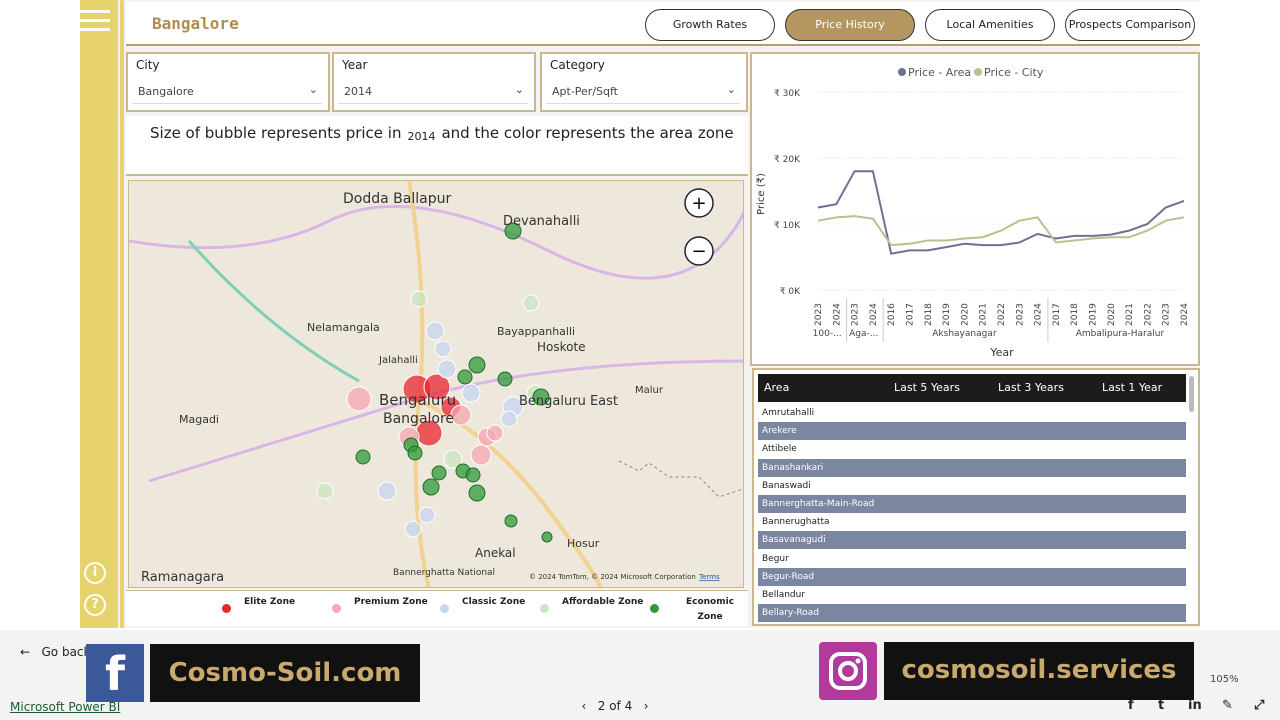 The image size is (1280, 720). I want to click on instagram-logo-icon, so click(848, 671).